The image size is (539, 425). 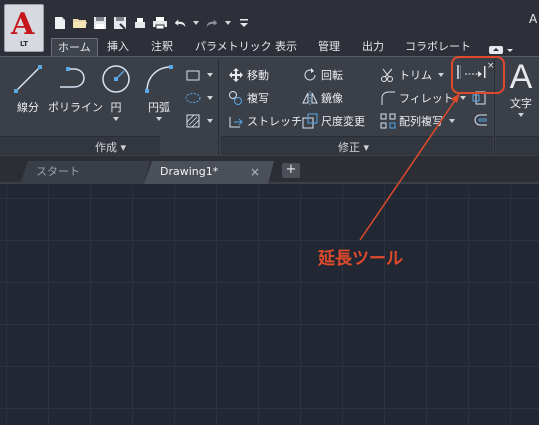 I want to click on array-label: 配列複写, so click(x=421, y=121).